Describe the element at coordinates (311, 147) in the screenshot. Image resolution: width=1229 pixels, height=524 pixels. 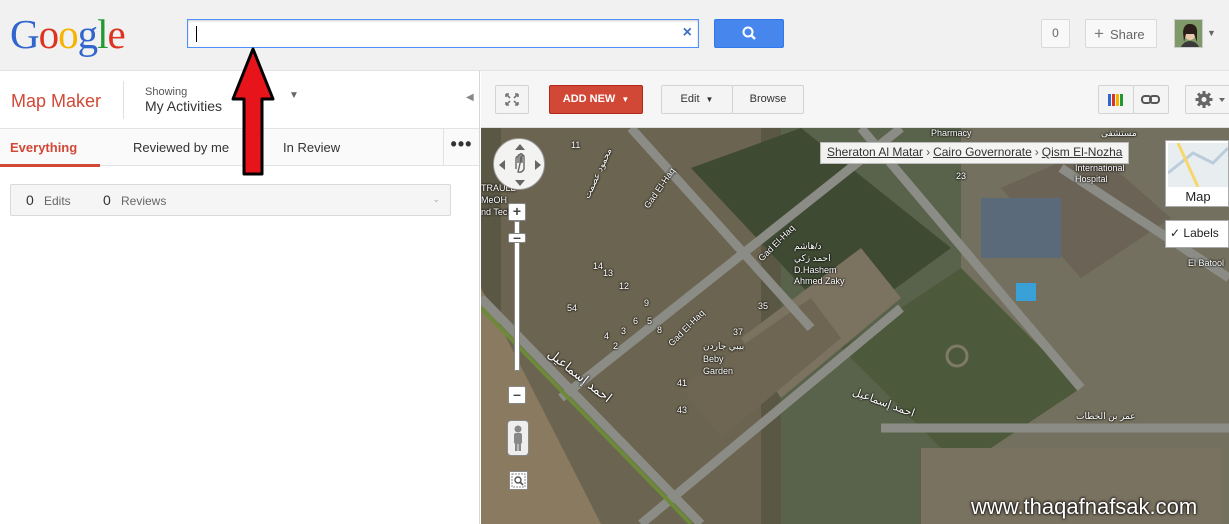
I see `tab-in-review: In Review` at that location.